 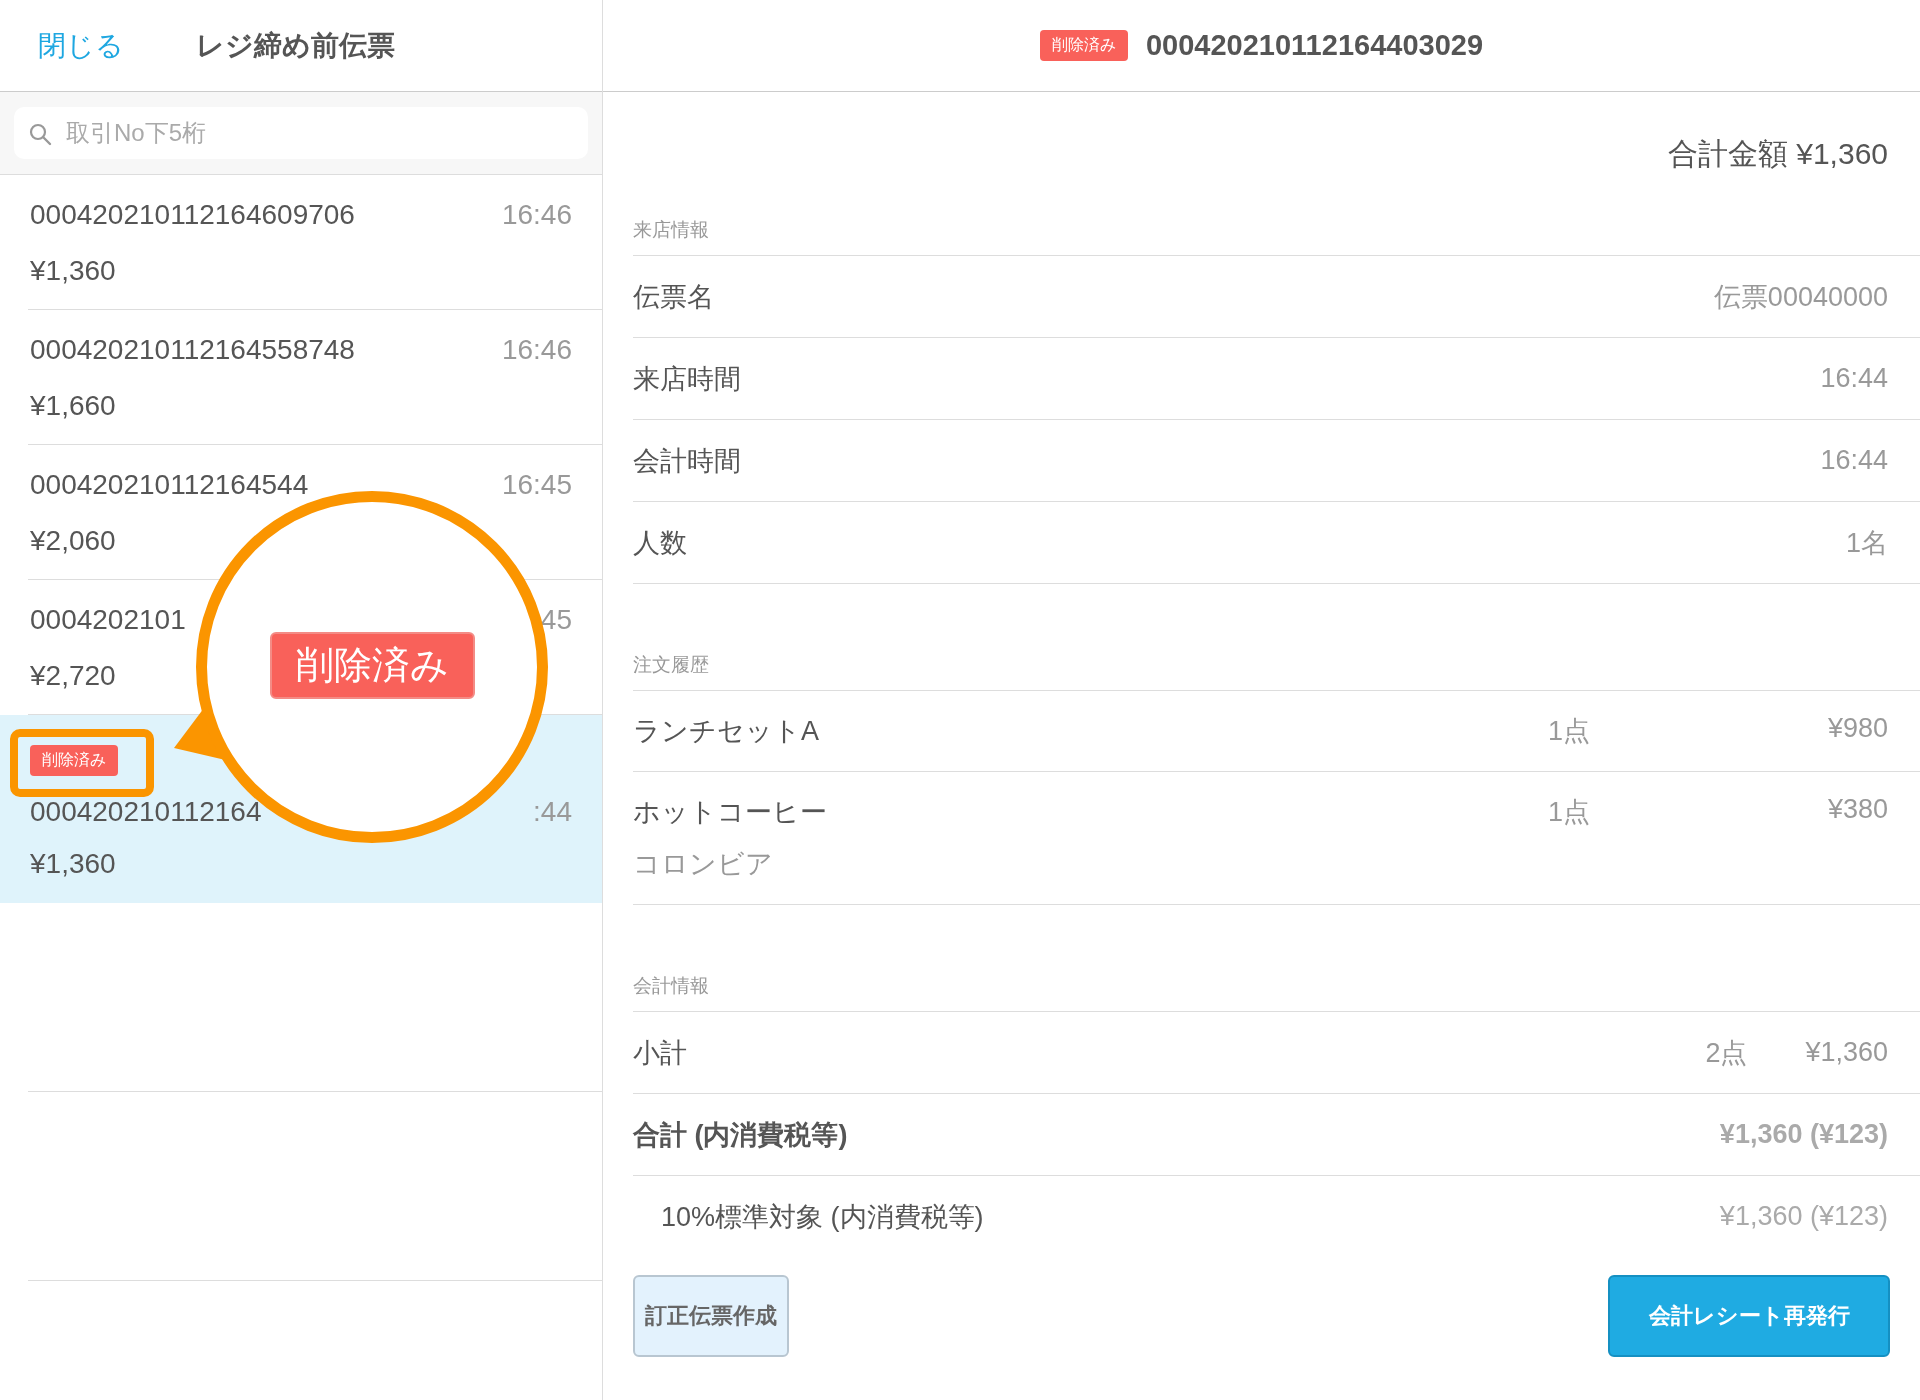 What do you see at coordinates (536, 484) in the screenshot?
I see `slip-time: 16:45` at bounding box center [536, 484].